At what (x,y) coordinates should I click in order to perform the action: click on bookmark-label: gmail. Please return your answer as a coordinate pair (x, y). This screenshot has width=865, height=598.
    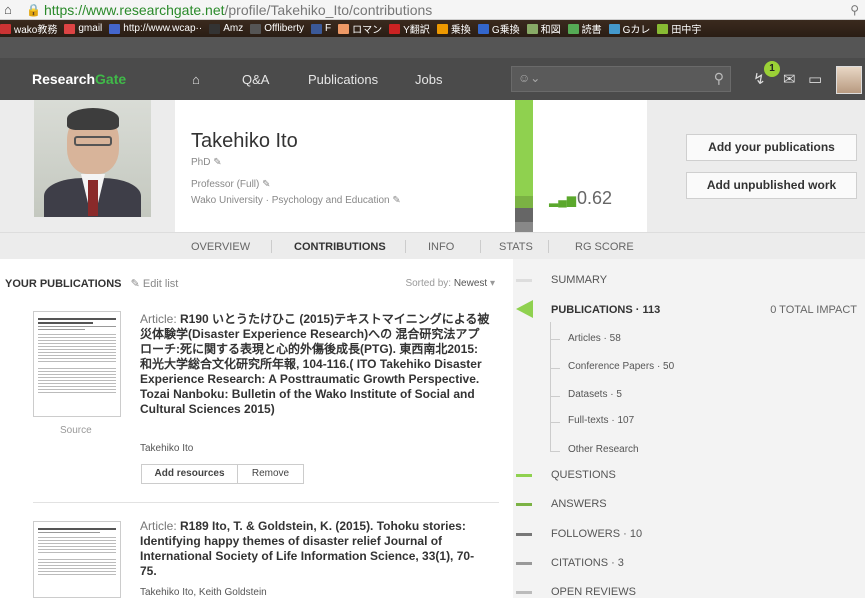
    Looking at the image, I should click on (90, 28).